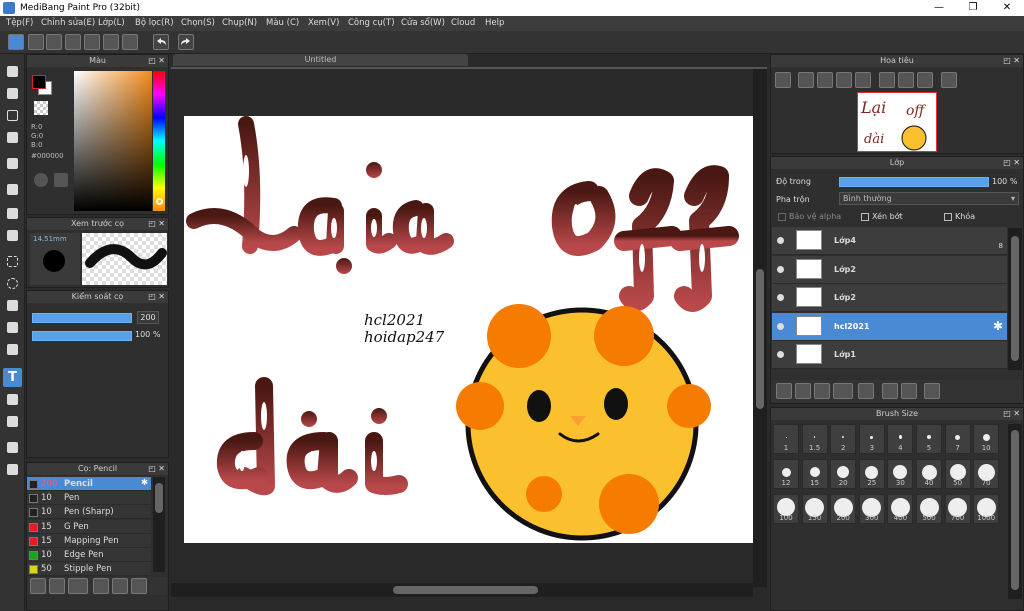 This screenshot has width=1024, height=611. I want to click on menu-cloud: Cloud, so click(463, 23).